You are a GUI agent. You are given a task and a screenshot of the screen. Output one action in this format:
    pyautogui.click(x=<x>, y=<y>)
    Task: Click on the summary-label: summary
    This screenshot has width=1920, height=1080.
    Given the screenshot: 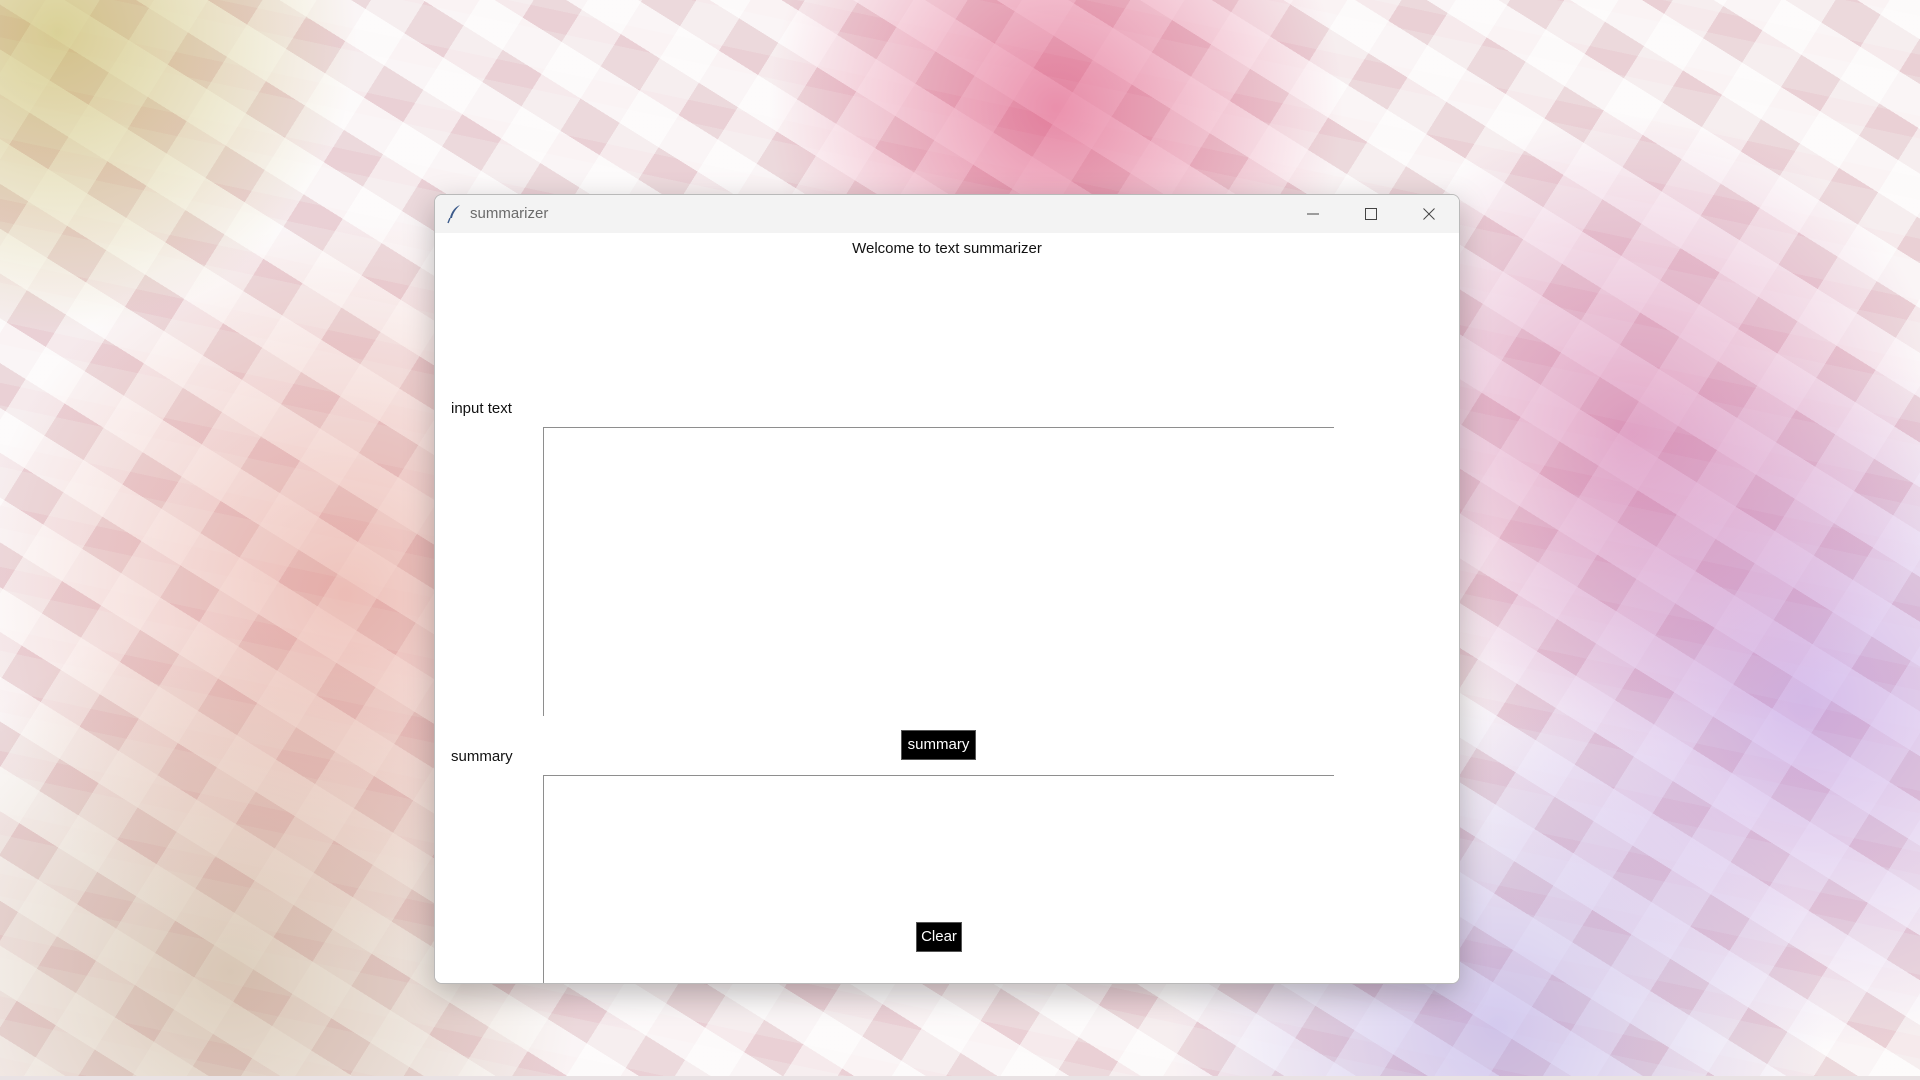 What is the action you would take?
    pyautogui.click(x=482, y=756)
    